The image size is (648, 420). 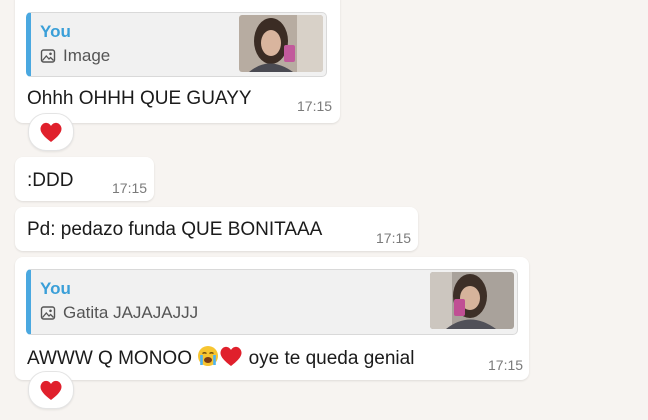 I want to click on message-text-part: AWWW Q MONOO, so click(x=109, y=358).